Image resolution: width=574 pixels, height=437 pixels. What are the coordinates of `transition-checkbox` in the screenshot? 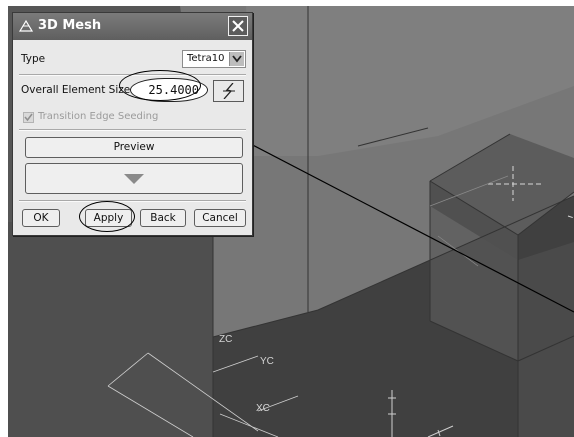 It's located at (28, 117).